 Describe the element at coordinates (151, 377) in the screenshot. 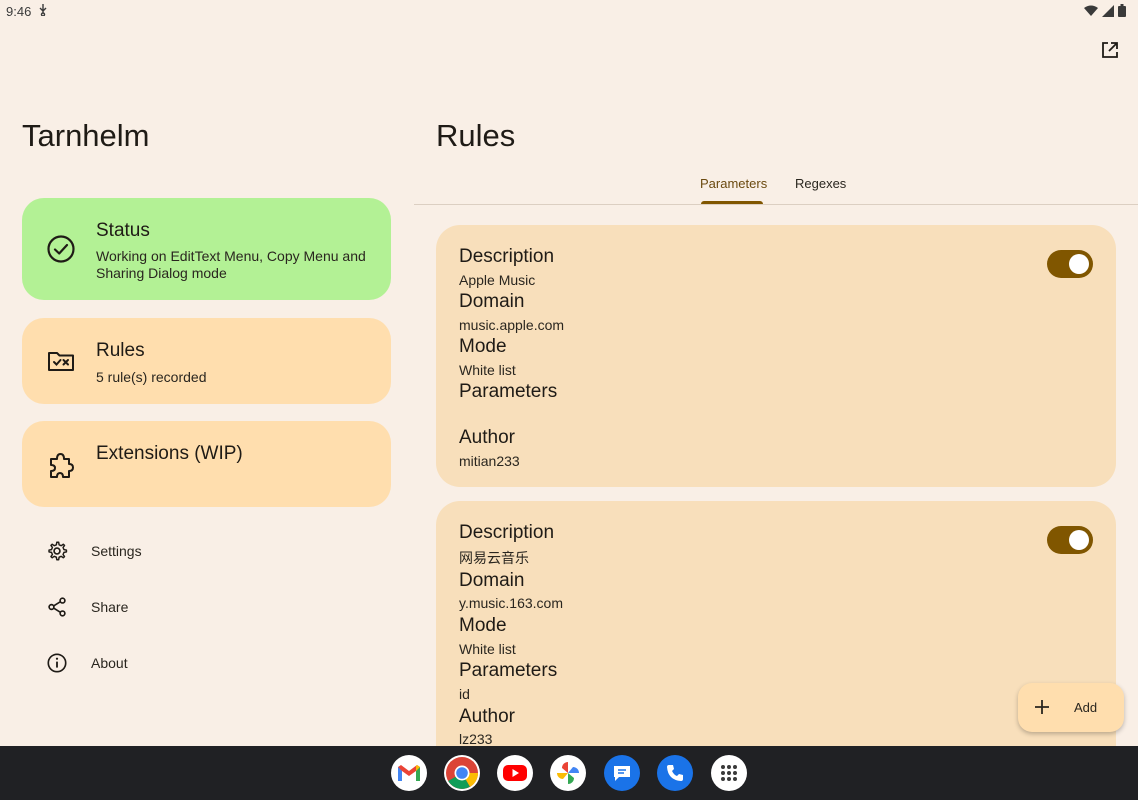

I see `rules-card-subtitle: 5 rule(s) recorded` at that location.